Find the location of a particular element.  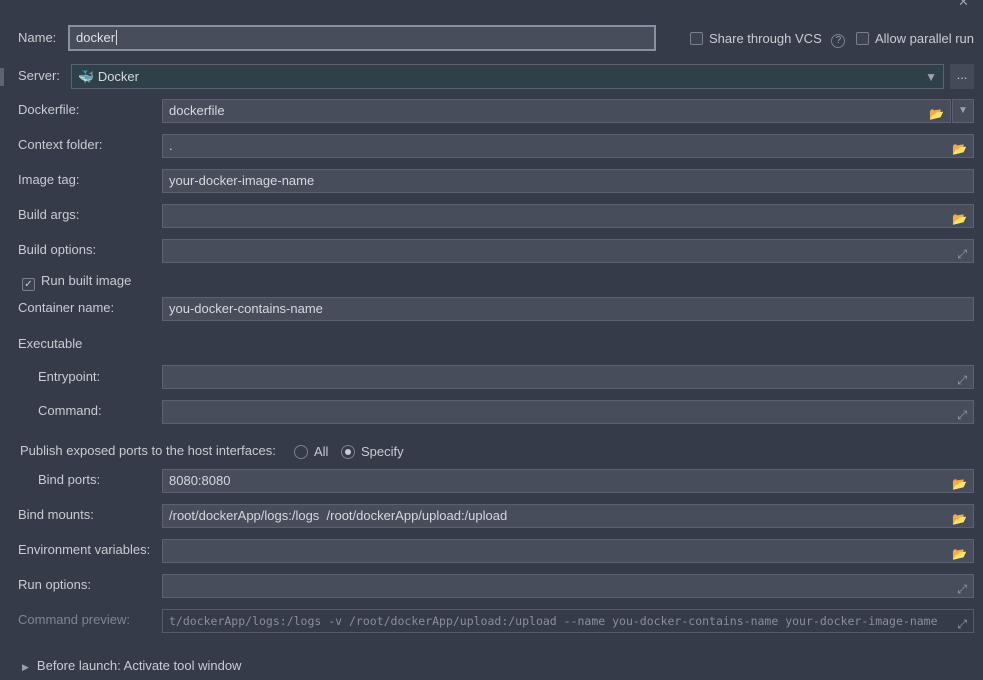

env-vars-label: Environment variables: is located at coordinates (84, 549).